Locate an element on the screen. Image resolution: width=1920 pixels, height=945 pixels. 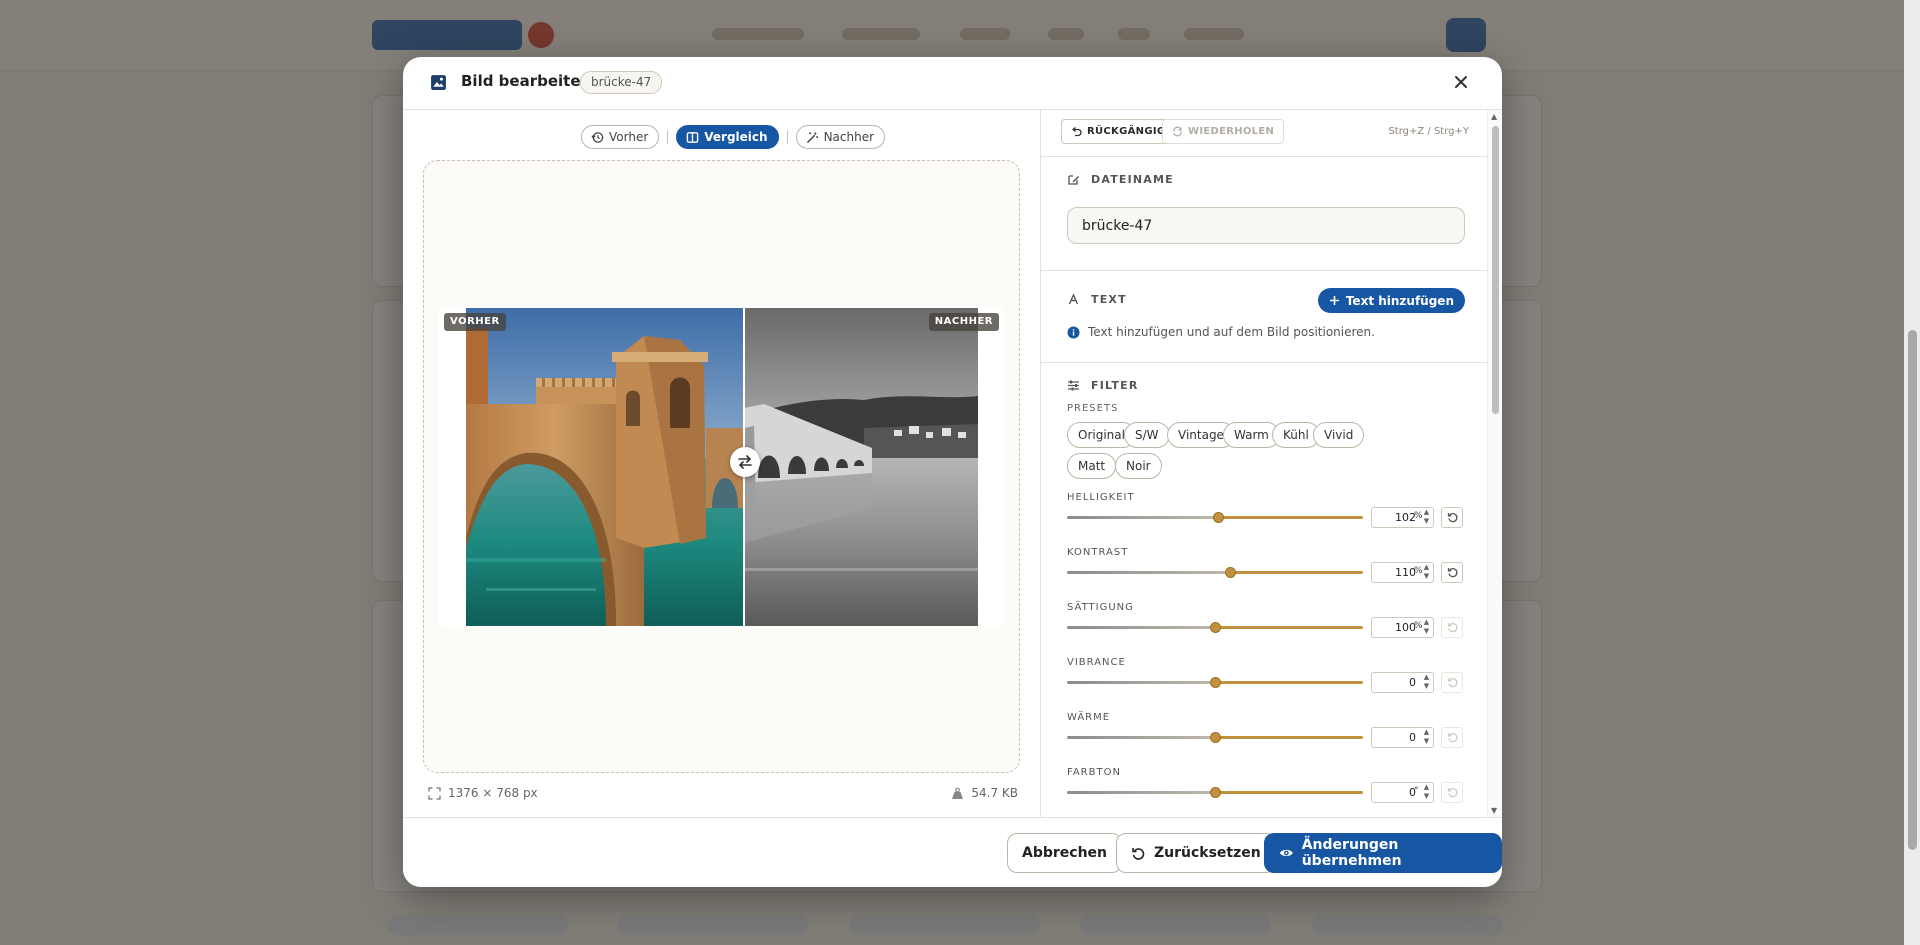
filename-section-title: DATEINAME is located at coordinates (1120, 179).